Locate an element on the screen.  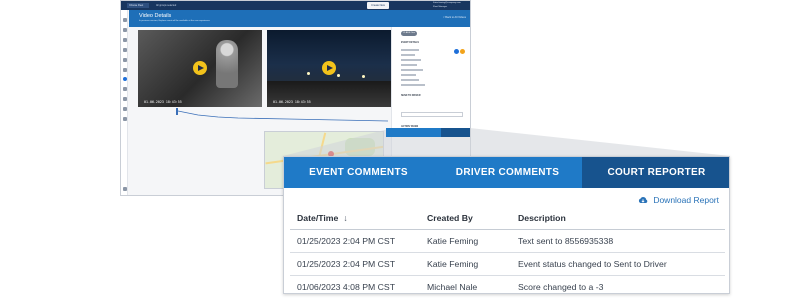
callout-wedge is located at coordinates (506, 142).